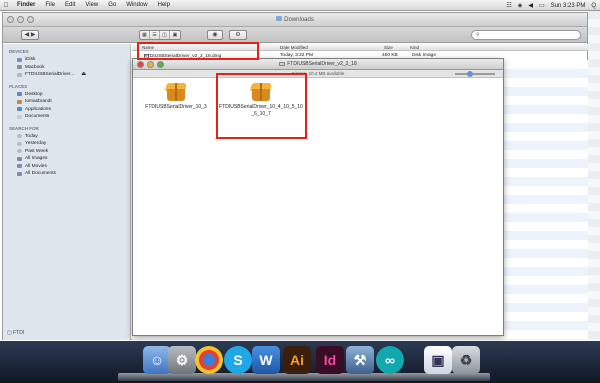 This screenshot has height=383, width=600. I want to click on trash-icon: ♻, so click(466, 360).